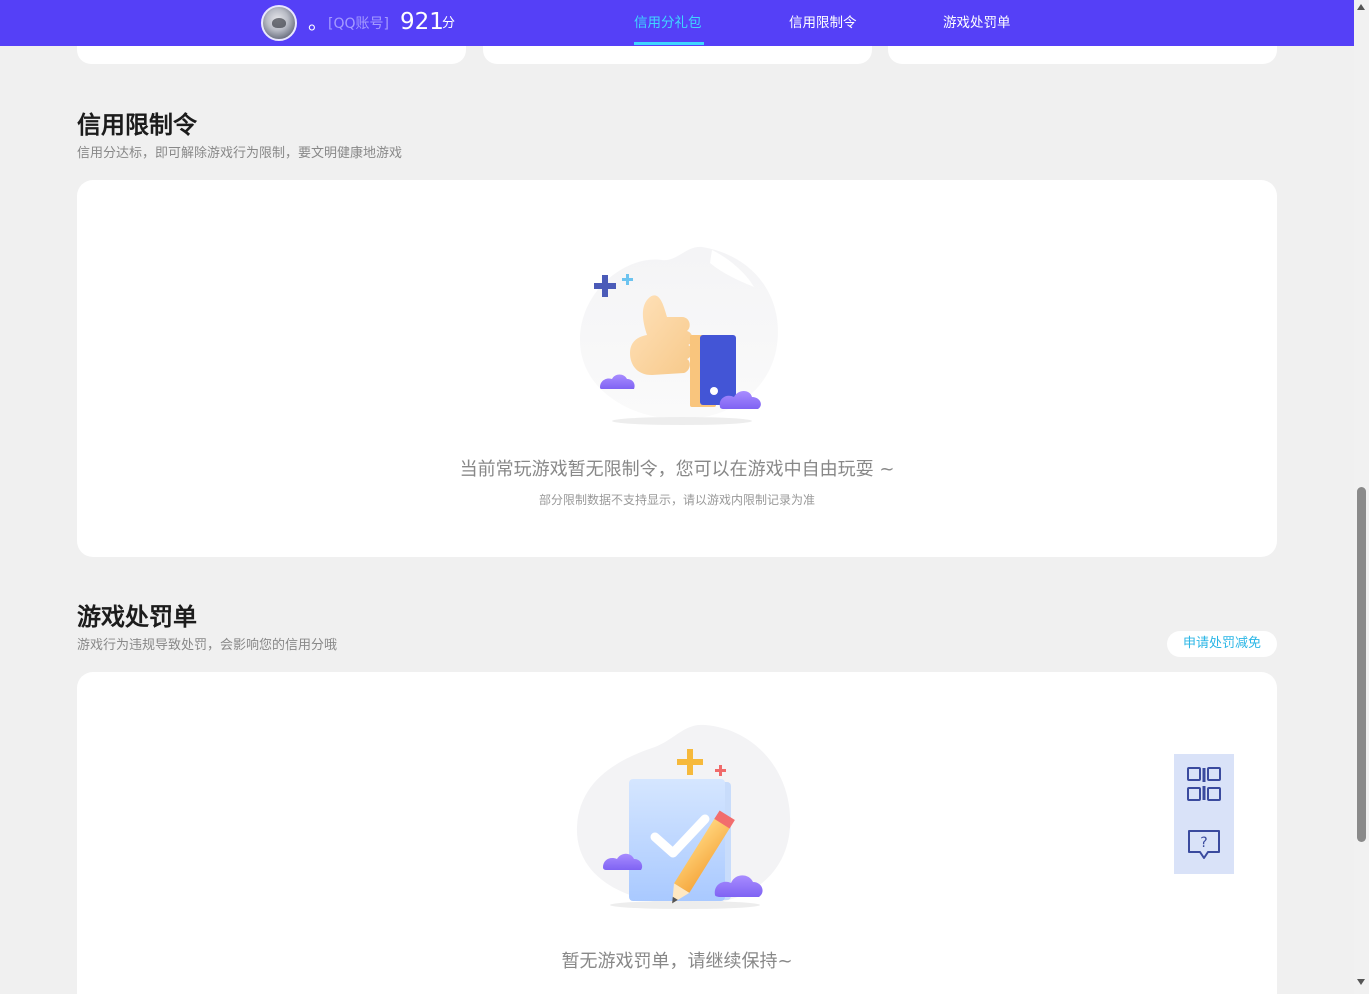 Image resolution: width=1369 pixels, height=994 pixels. Describe the element at coordinates (279, 23) in the screenshot. I see `avatar` at that location.